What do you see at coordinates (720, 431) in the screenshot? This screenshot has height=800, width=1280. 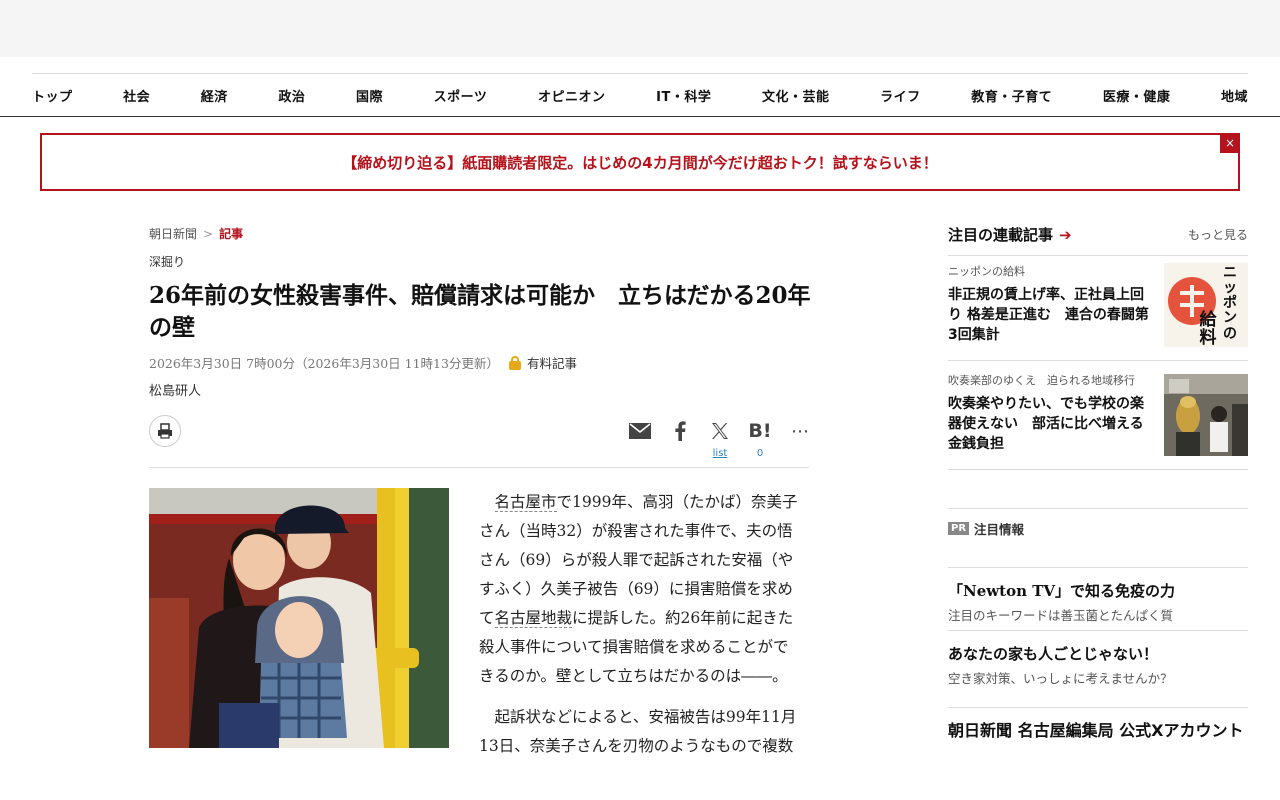 I see `x-icon` at bounding box center [720, 431].